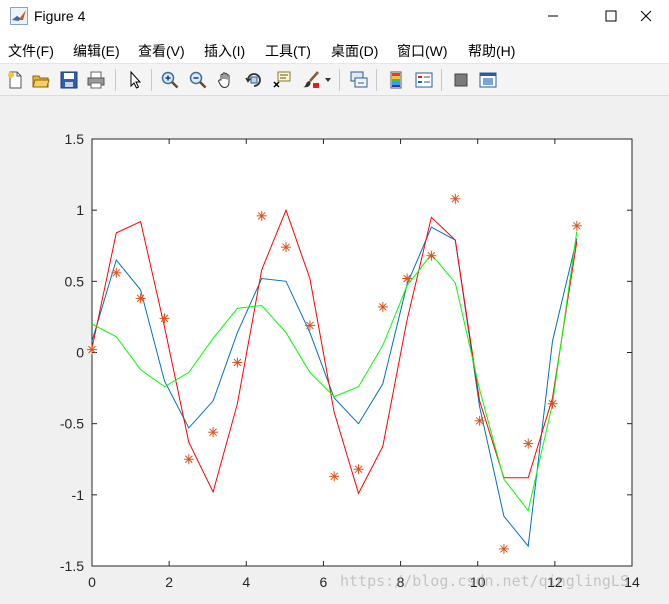 The width and height of the screenshot is (669, 604). What do you see at coordinates (422, 51) in the screenshot?
I see `menu-window: 窗口(W)` at bounding box center [422, 51].